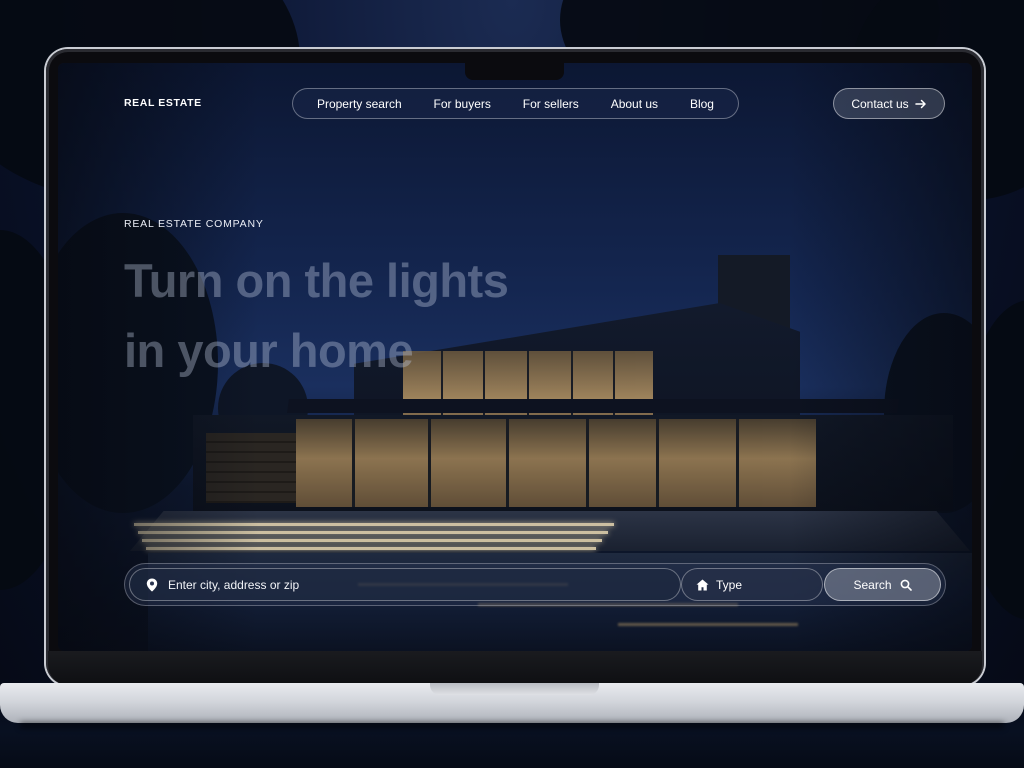 The height and width of the screenshot is (768, 1024). Describe the element at coordinates (702, 585) in the screenshot. I see `home-icon` at that location.